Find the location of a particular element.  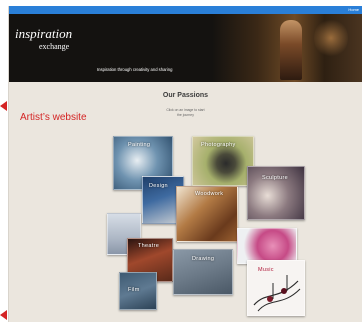

hero-painting-figure is located at coordinates (291, 50).